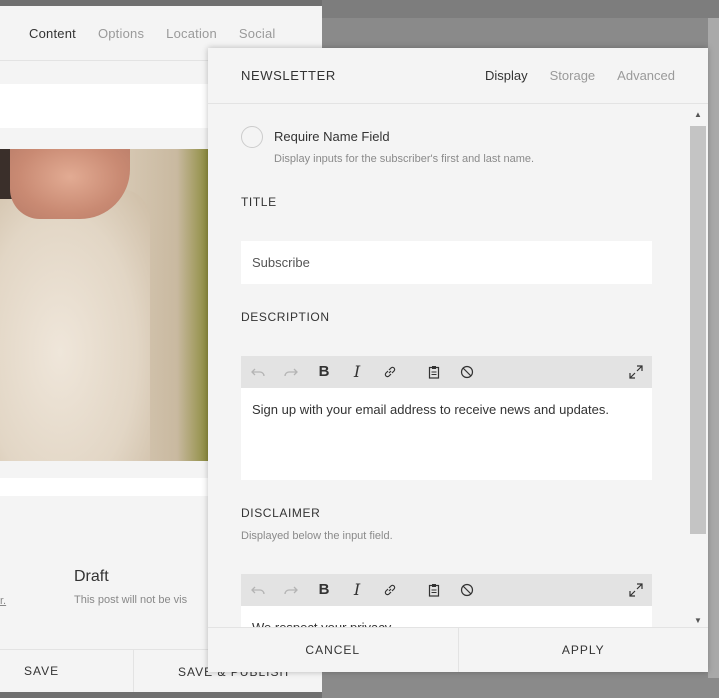 This screenshot has height=698, width=719. What do you see at coordinates (698, 330) in the screenshot?
I see `scroll-thumb` at bounding box center [698, 330].